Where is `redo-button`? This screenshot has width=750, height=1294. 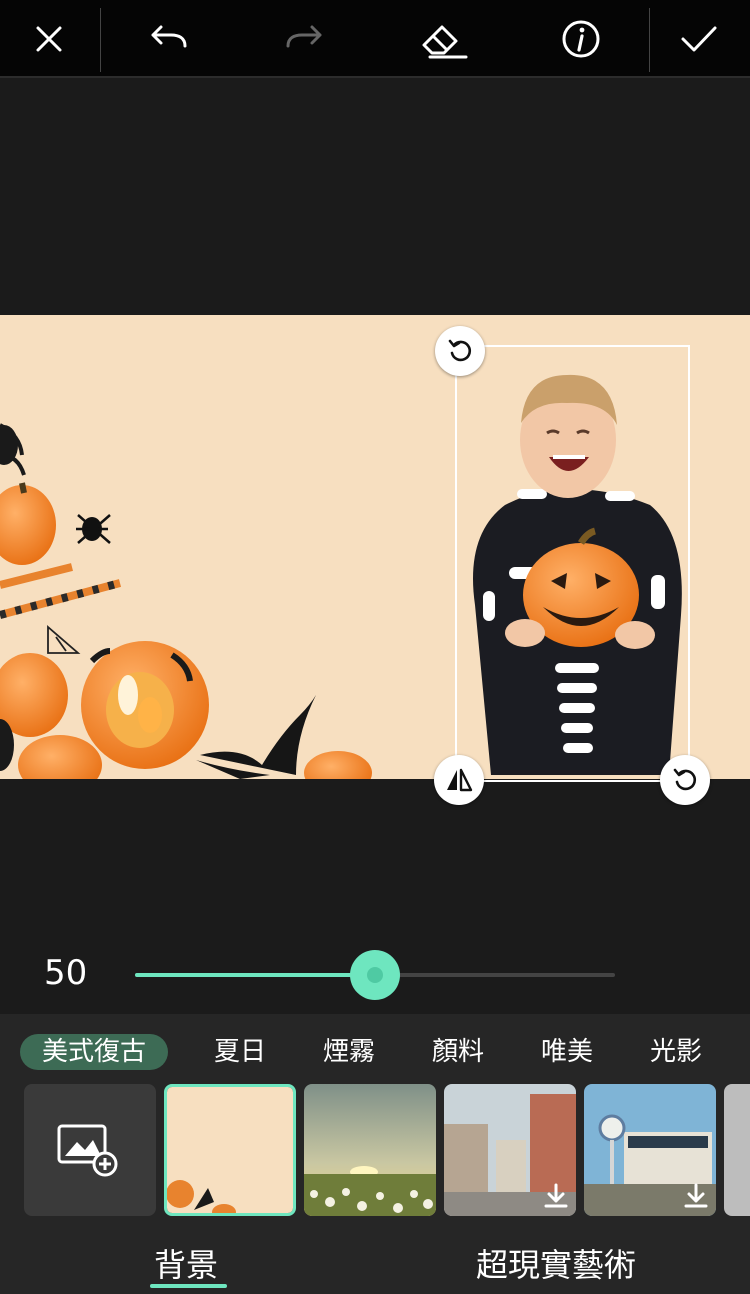
redo-button is located at coordinates (305, 39).